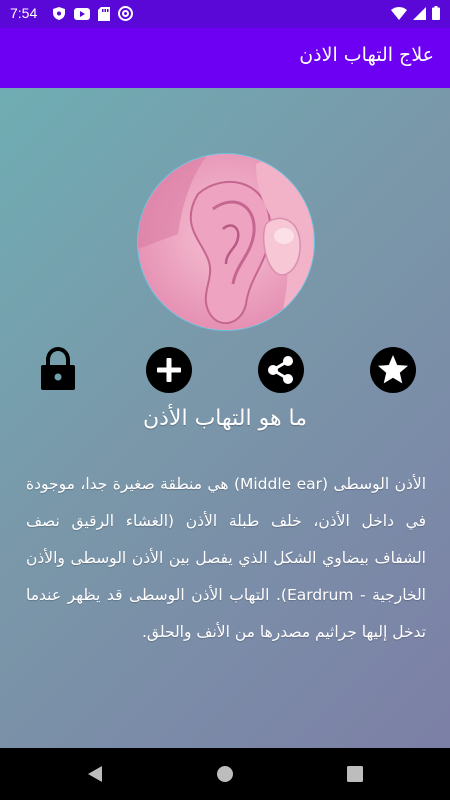 This screenshot has width=450, height=800. What do you see at coordinates (24, 13) in the screenshot?
I see `status-time: 7:54` at bounding box center [24, 13].